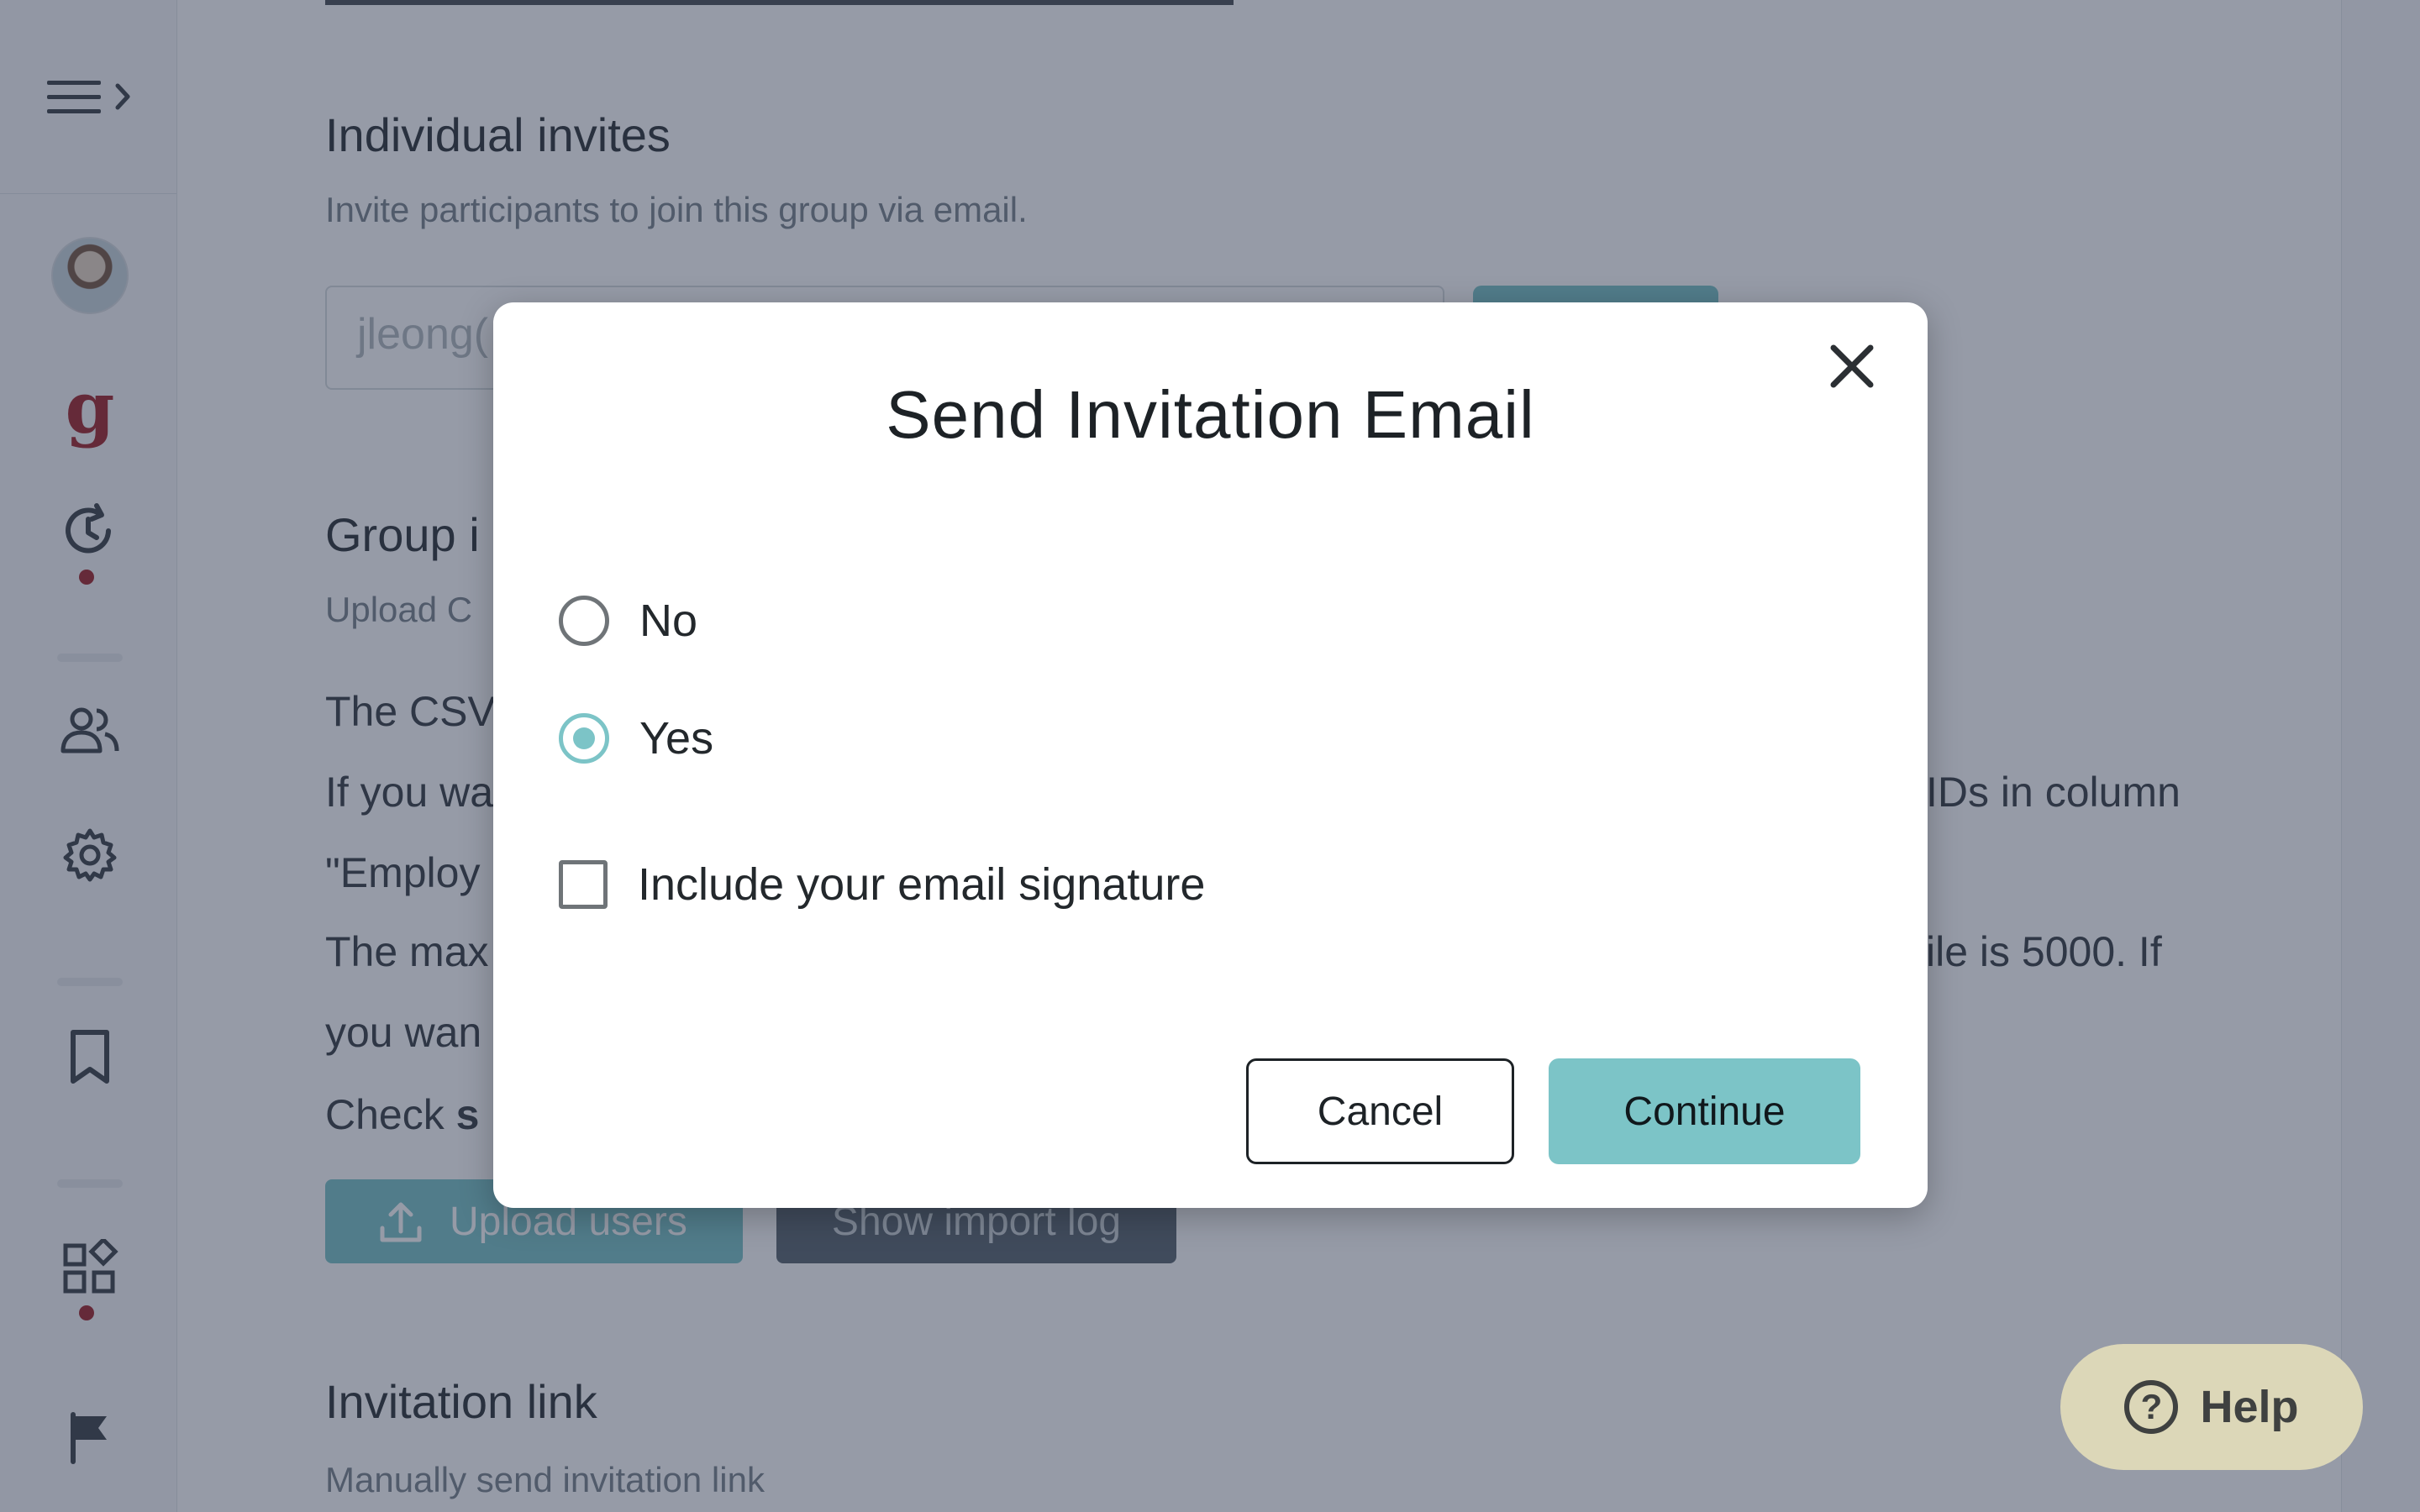 The width and height of the screenshot is (2420, 1512). What do you see at coordinates (676, 738) in the screenshot?
I see `radio-label-yes: Yes` at bounding box center [676, 738].